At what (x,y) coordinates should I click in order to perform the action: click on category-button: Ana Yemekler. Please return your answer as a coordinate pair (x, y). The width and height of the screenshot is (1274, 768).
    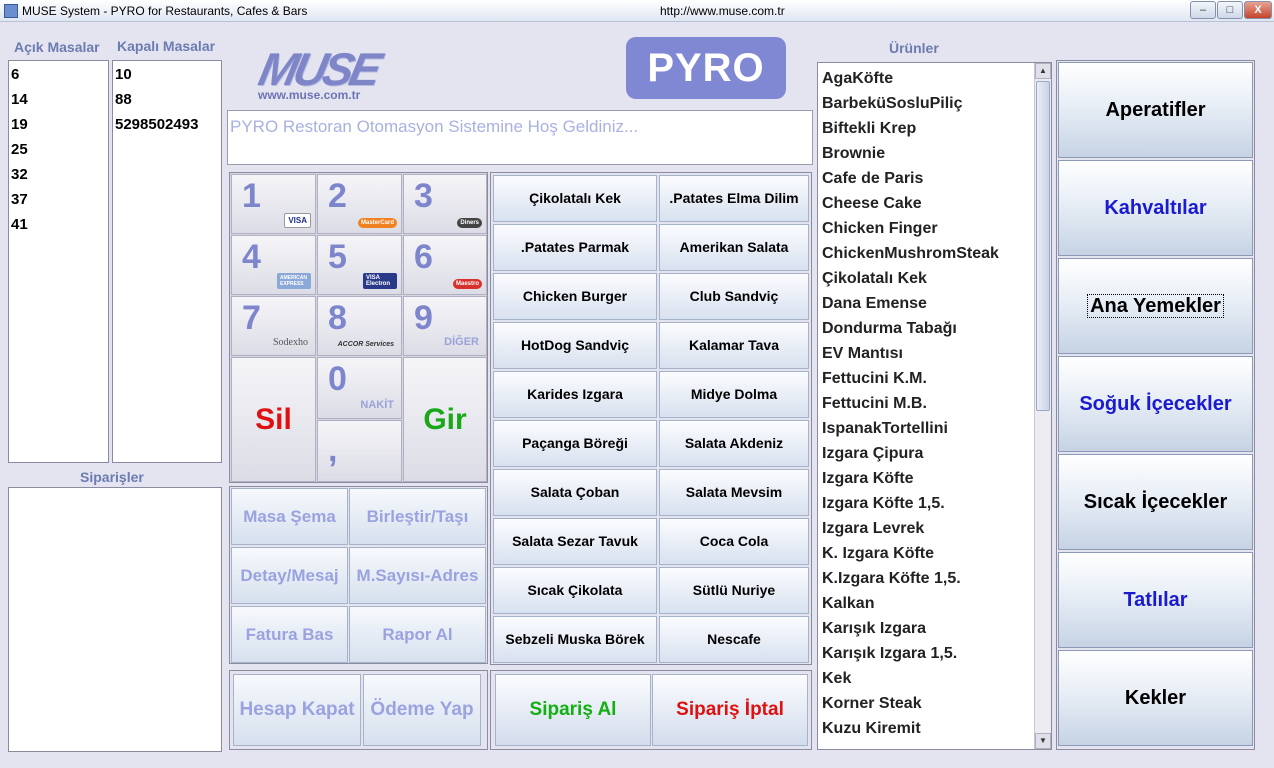
    Looking at the image, I should click on (1155, 306).